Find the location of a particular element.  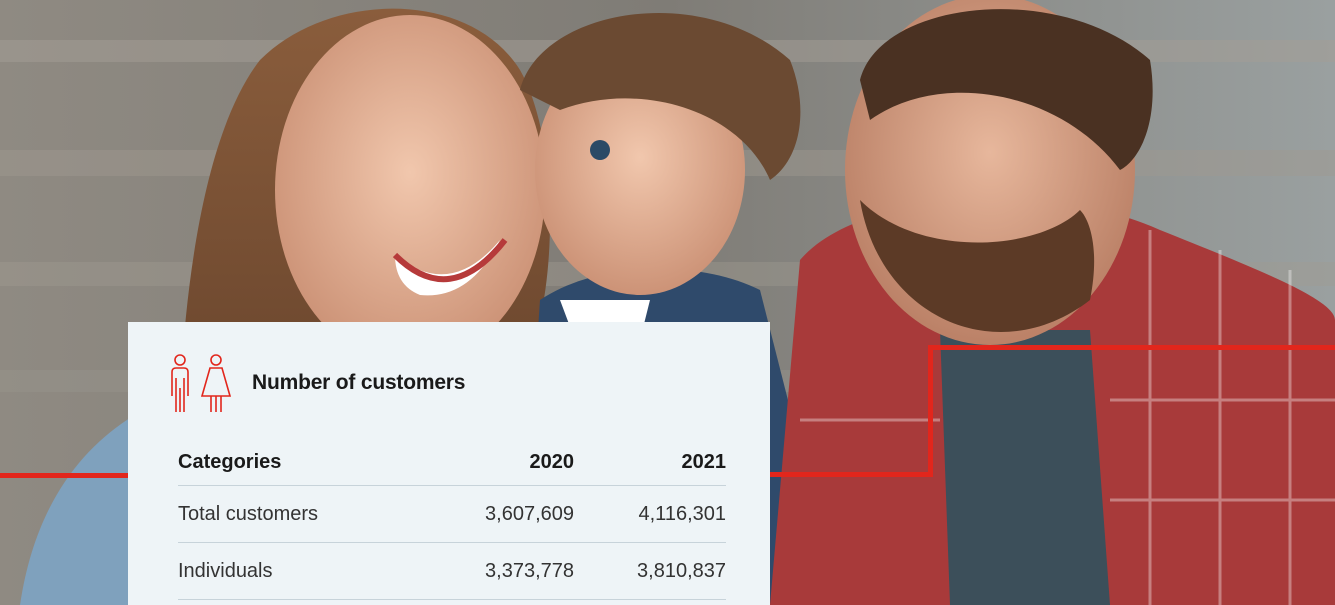

row-category: Total customers is located at coordinates (308, 514).